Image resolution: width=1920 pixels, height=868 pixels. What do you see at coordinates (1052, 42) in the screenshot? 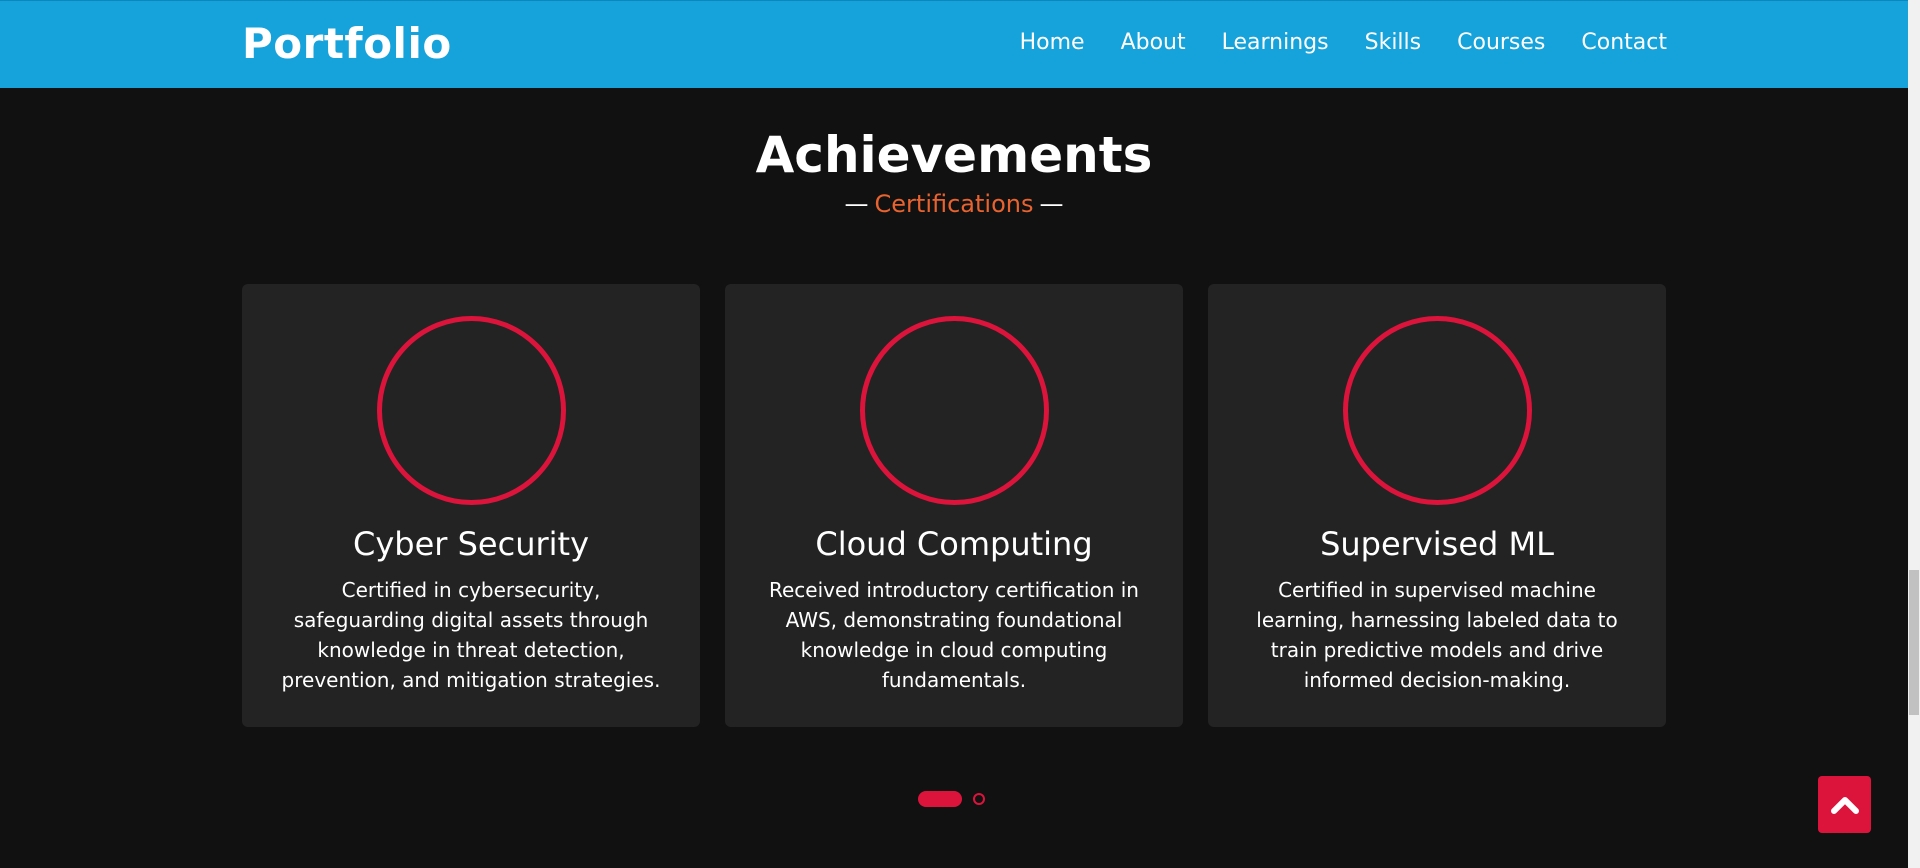
I see `nav-item-home: Home` at bounding box center [1052, 42].